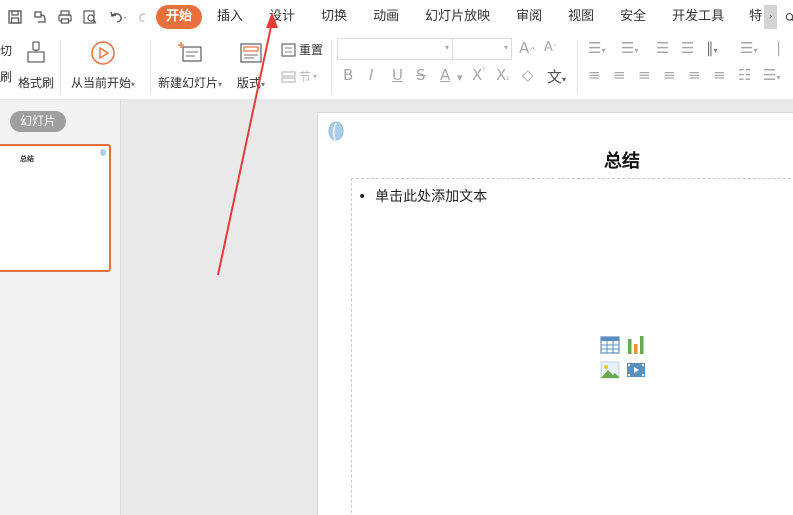 The width and height of the screenshot is (793, 515). I want to click on reset-button: 重置, so click(302, 49).